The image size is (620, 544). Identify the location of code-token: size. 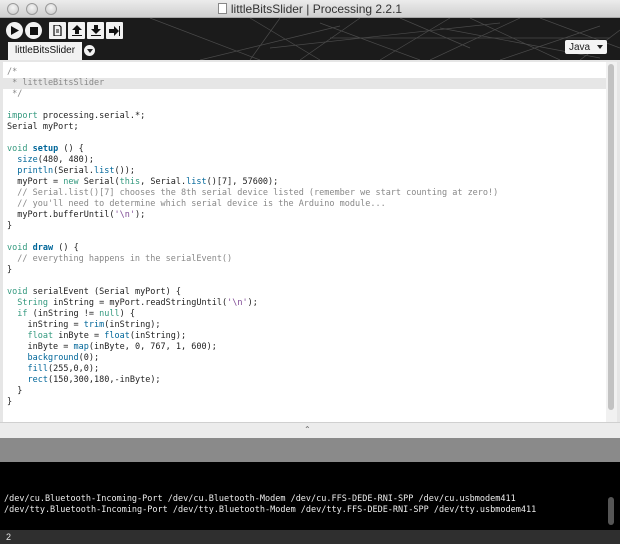
(27, 160).